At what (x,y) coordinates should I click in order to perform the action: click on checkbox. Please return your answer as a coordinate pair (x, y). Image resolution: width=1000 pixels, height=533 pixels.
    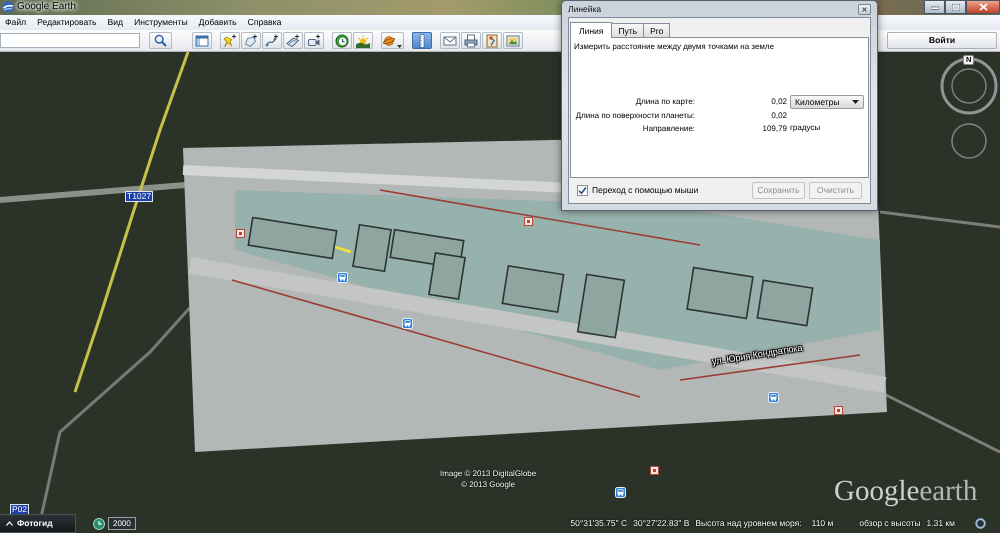
    Looking at the image, I should click on (582, 190).